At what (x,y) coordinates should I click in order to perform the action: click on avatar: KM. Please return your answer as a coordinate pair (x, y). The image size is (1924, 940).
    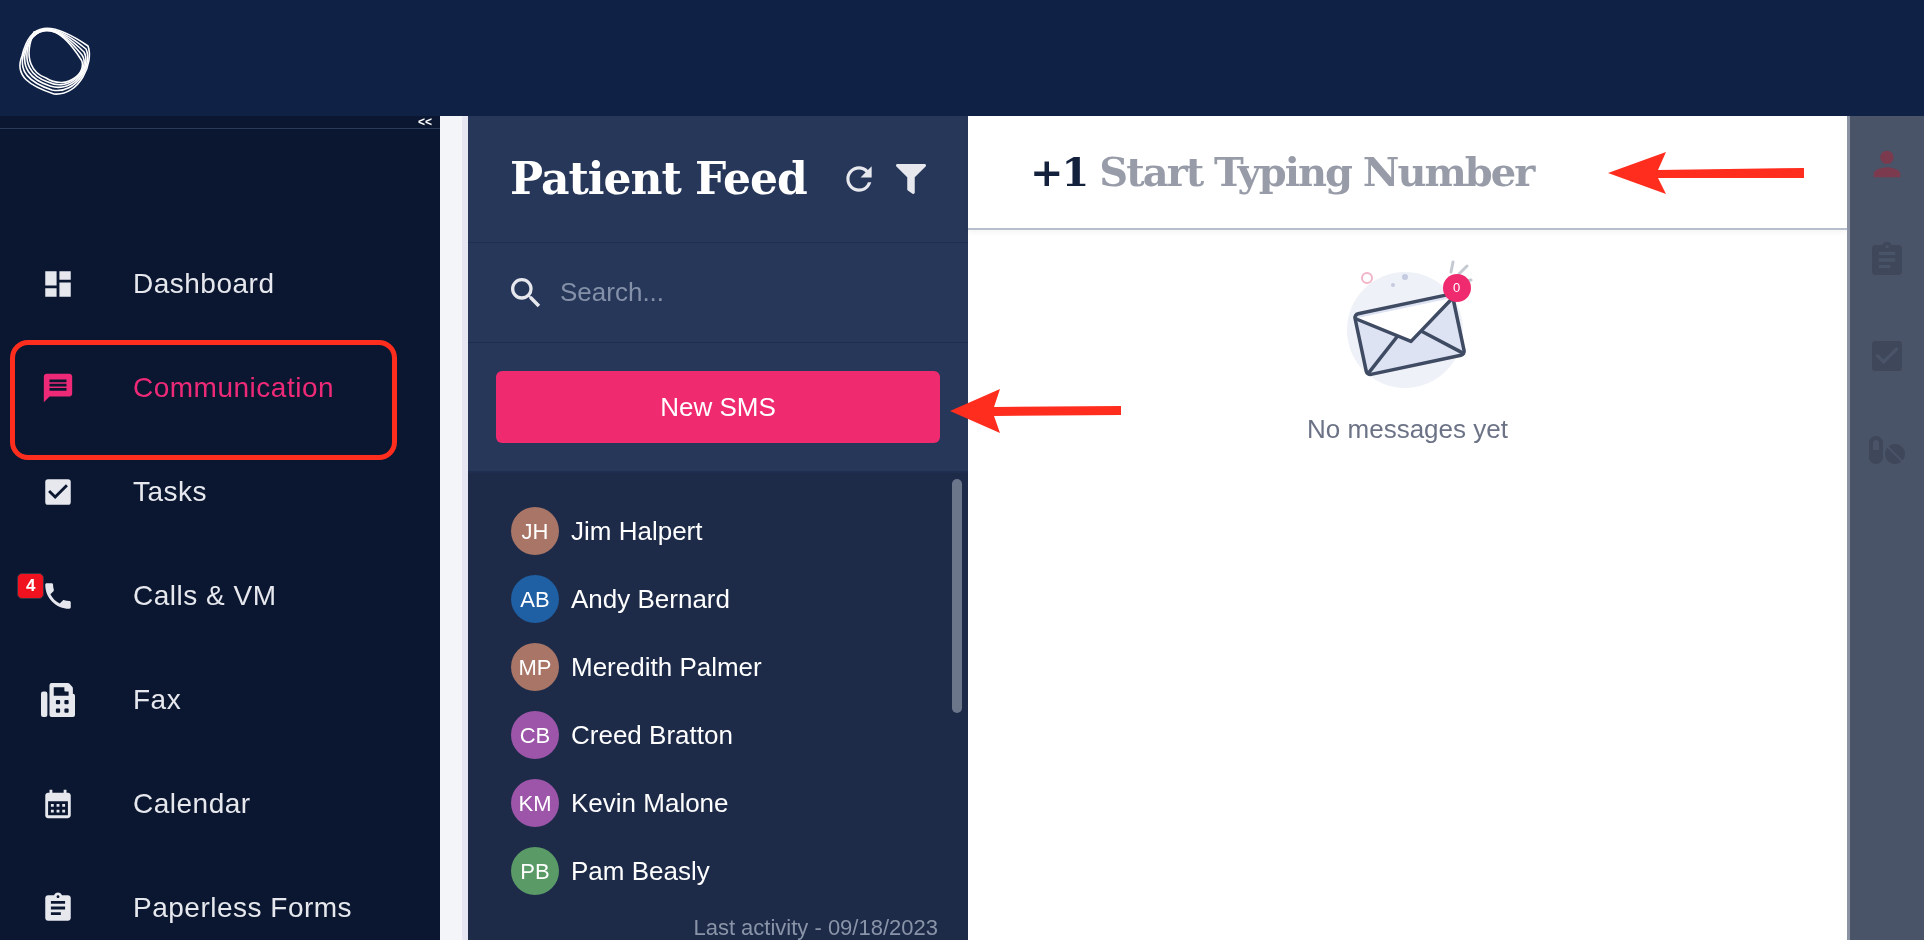
    Looking at the image, I should click on (535, 803).